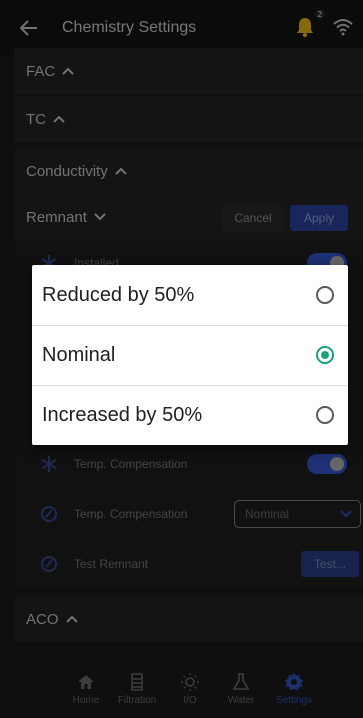  Describe the element at coordinates (325, 355) in the screenshot. I see `radio-selected` at that location.